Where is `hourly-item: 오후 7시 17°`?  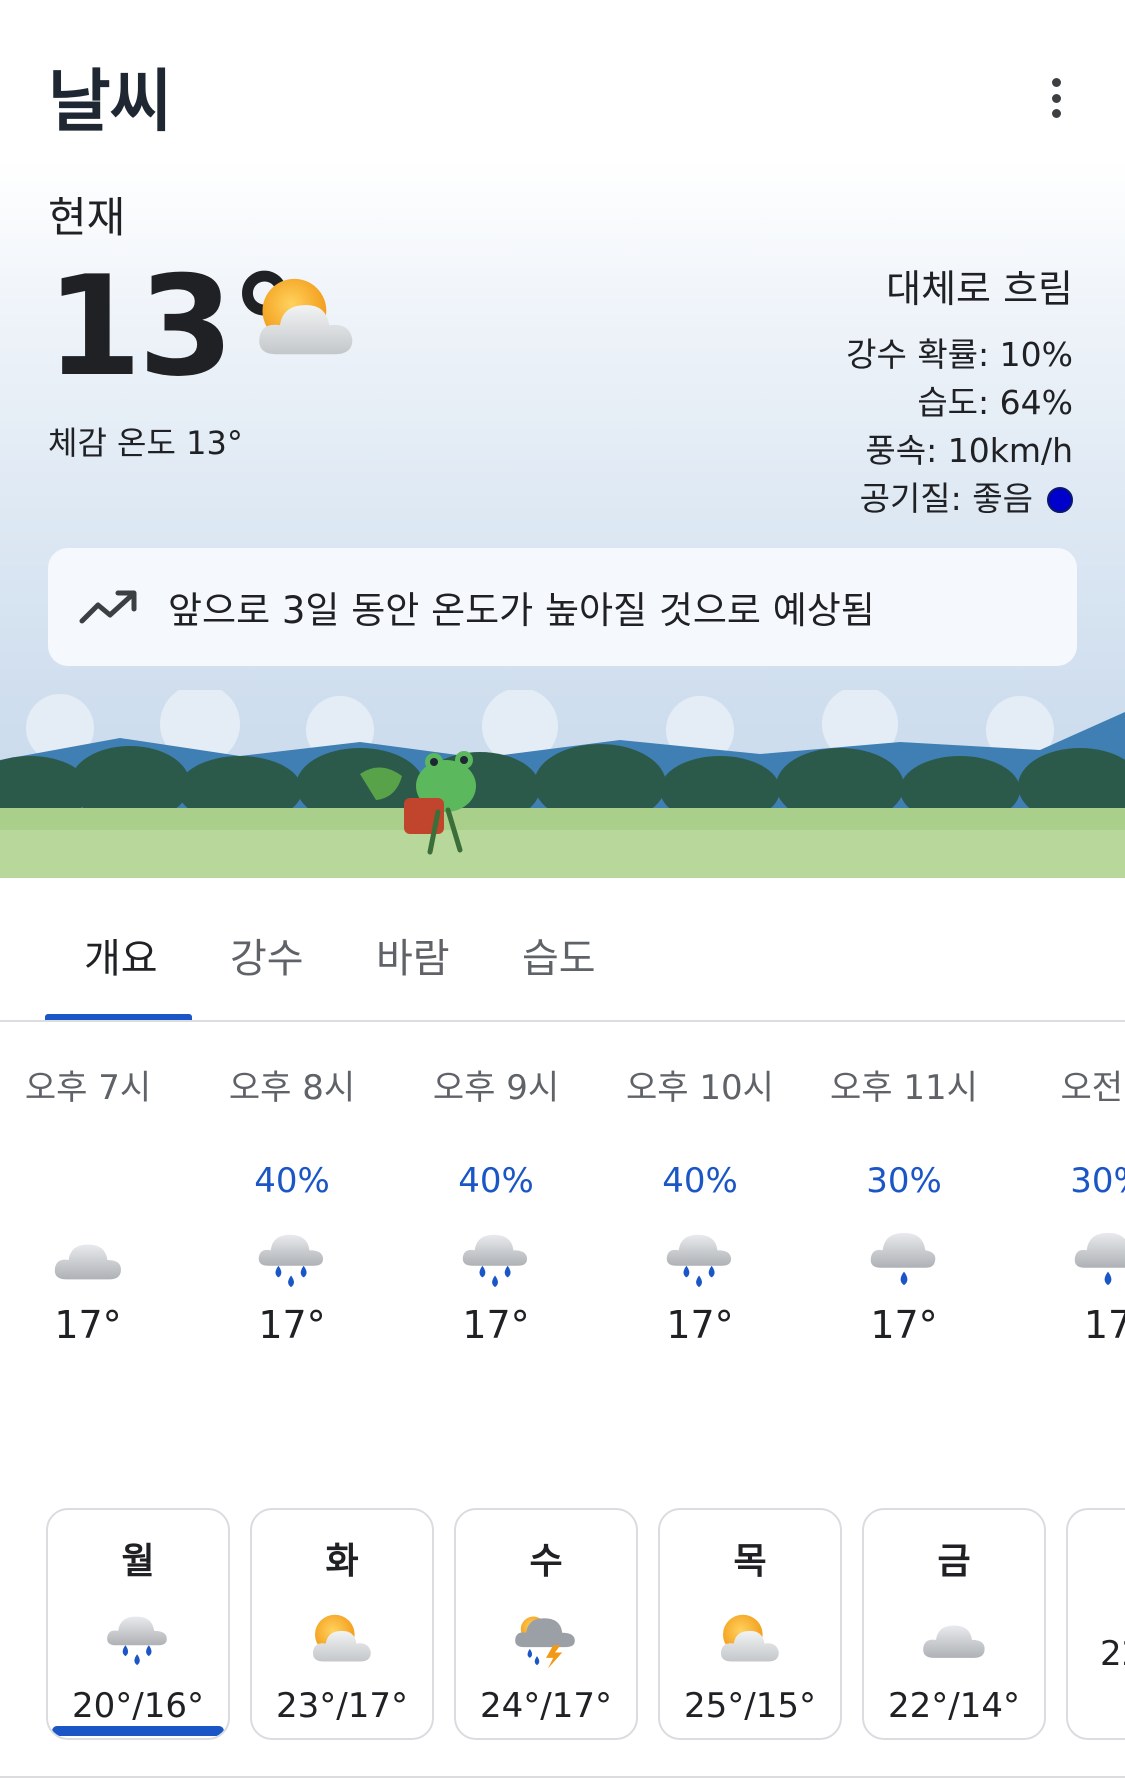 hourly-item: 오후 7시 17° is located at coordinates (88, 1203).